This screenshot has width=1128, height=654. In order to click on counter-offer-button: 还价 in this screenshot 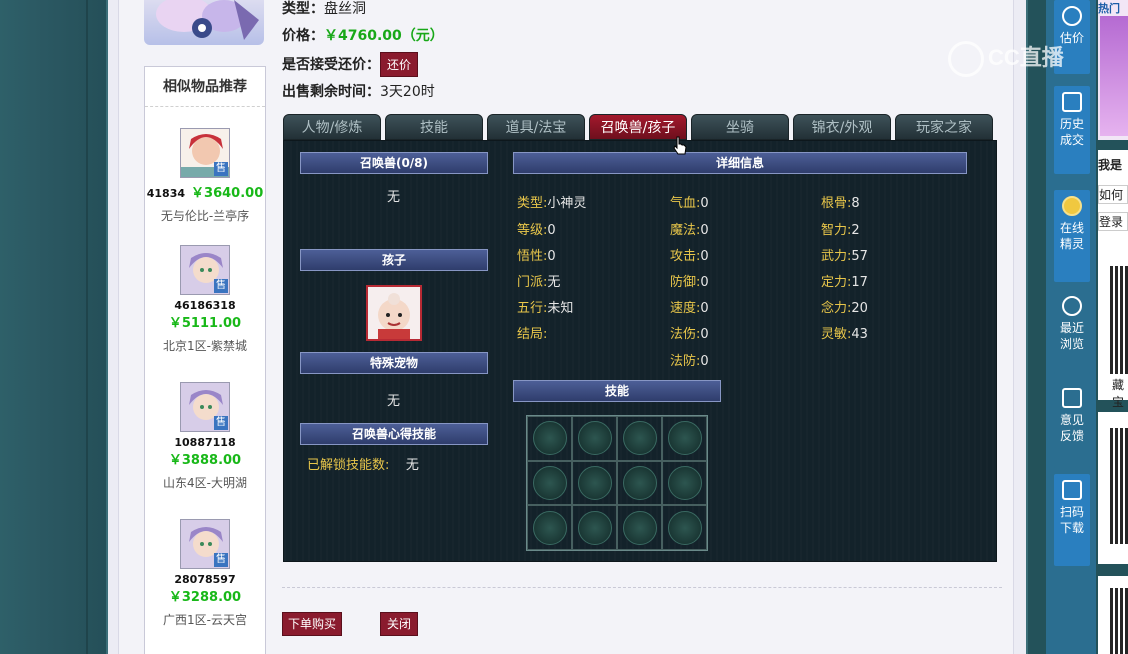, I will do `click(399, 64)`.